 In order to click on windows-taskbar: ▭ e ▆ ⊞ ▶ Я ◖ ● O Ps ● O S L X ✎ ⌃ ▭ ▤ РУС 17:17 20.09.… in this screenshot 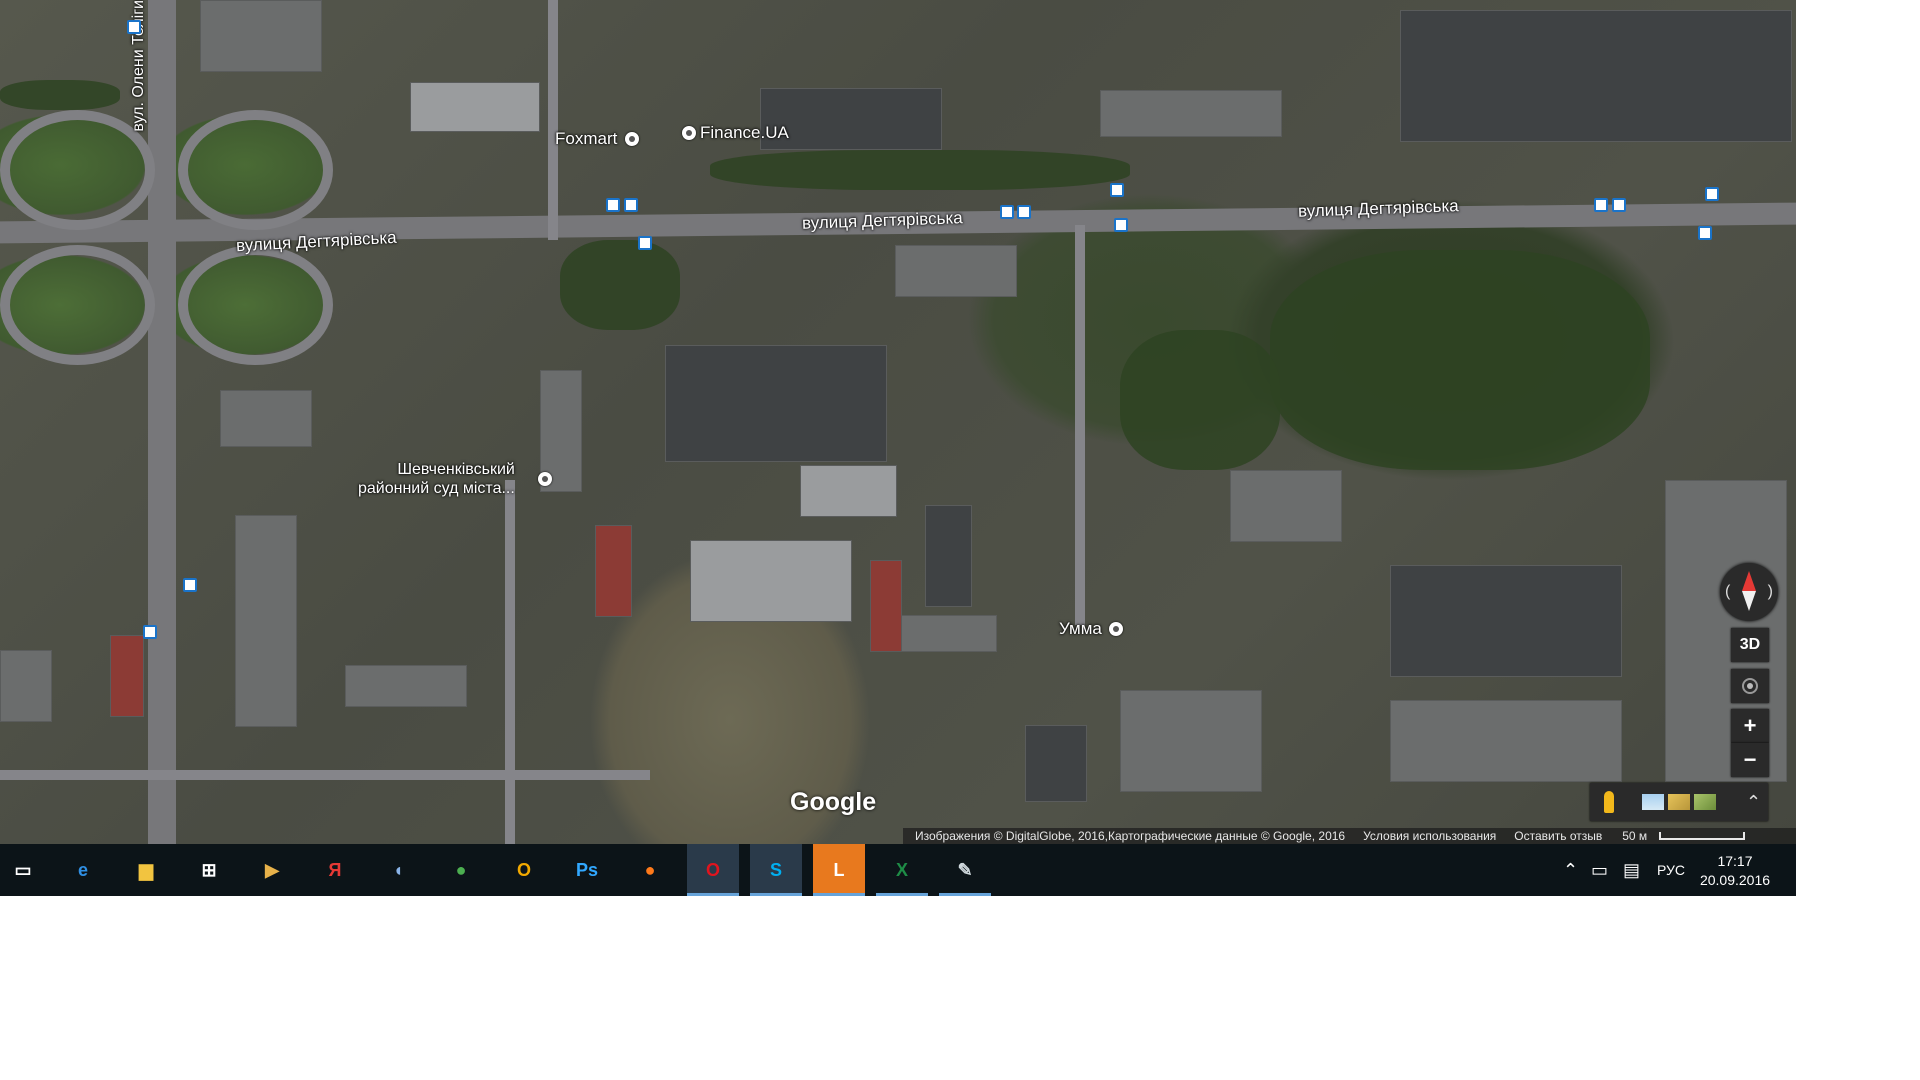, I will do `click(898, 870)`.